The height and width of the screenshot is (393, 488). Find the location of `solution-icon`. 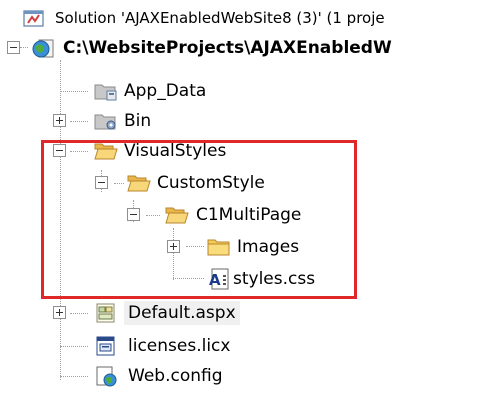

solution-icon is located at coordinates (34, 18).